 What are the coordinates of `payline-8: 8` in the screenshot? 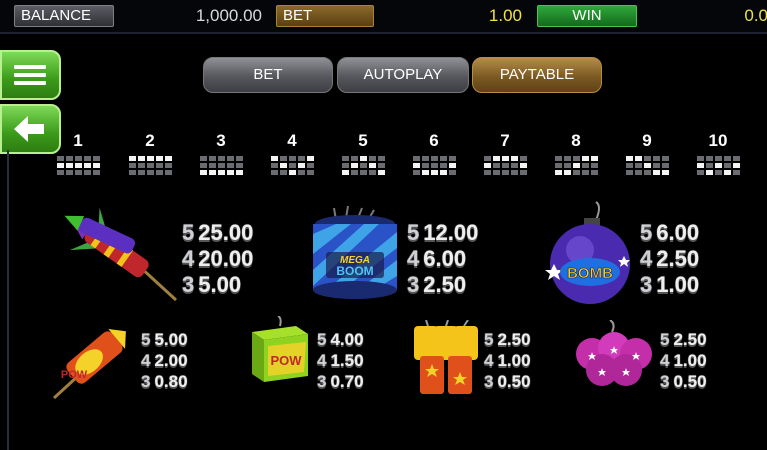 It's located at (576, 153).